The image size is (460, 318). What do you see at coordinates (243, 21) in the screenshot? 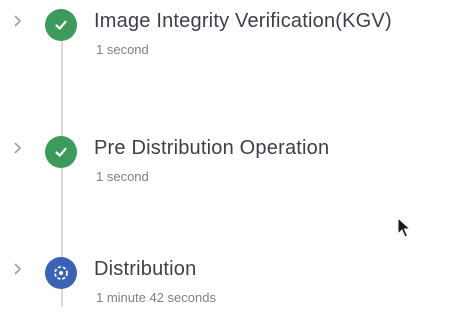
I see `step-title: Image Integrity Verification(KGV)` at bounding box center [243, 21].